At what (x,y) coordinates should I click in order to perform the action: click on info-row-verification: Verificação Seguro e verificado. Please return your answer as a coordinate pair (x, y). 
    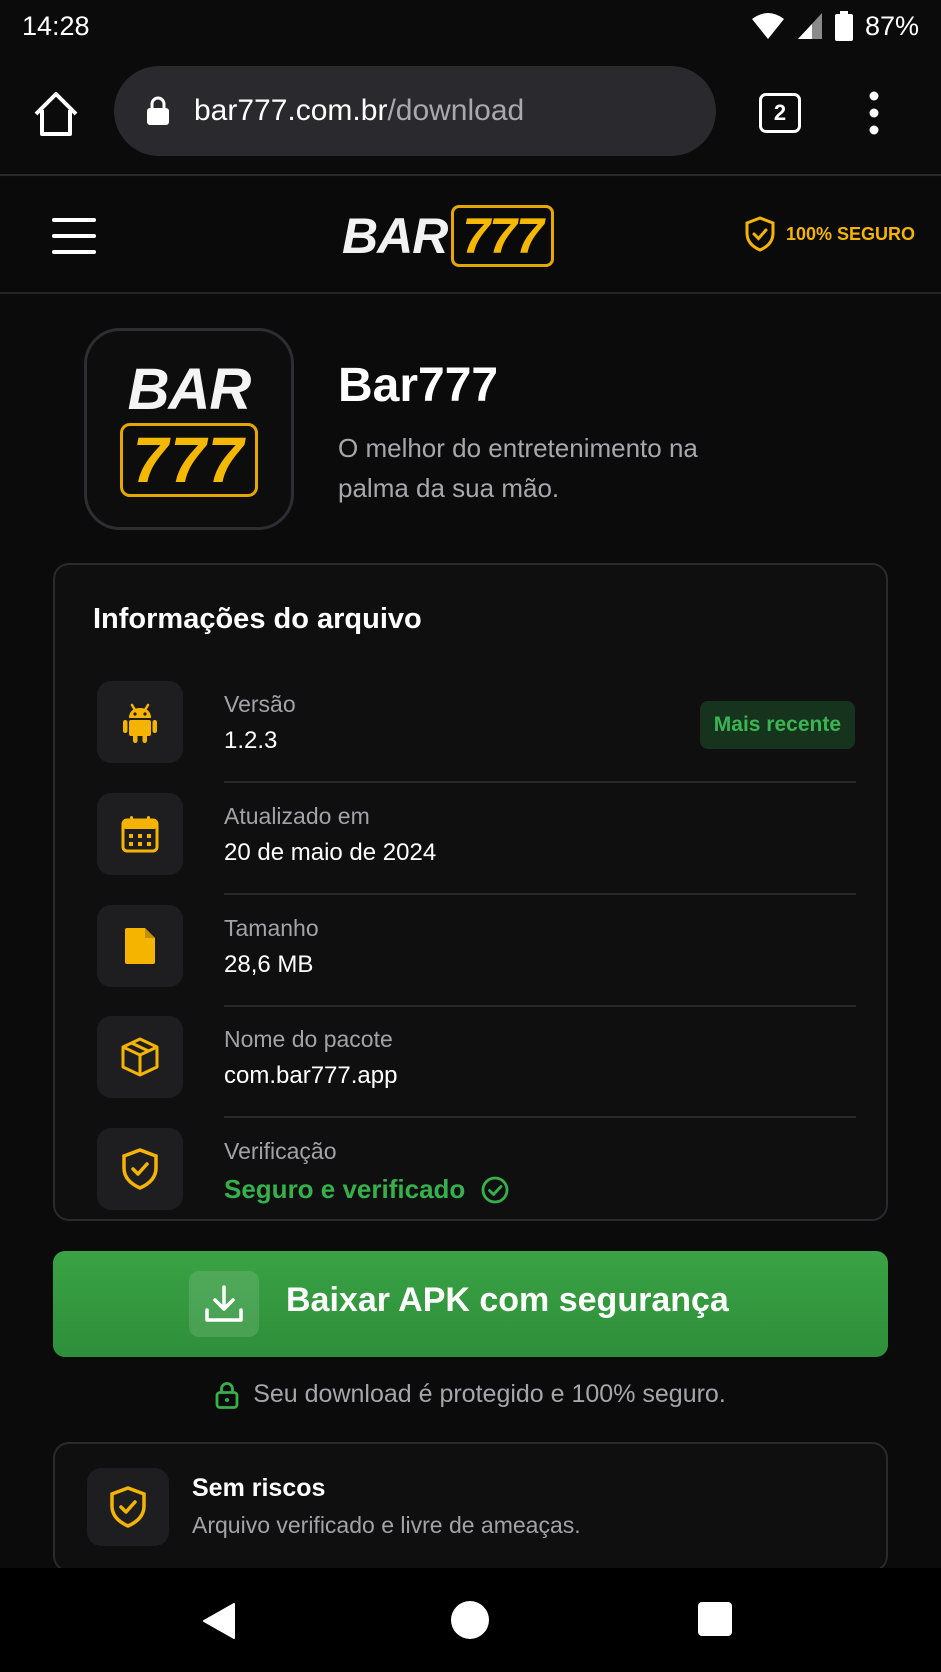
    Looking at the image, I should click on (475, 1174).